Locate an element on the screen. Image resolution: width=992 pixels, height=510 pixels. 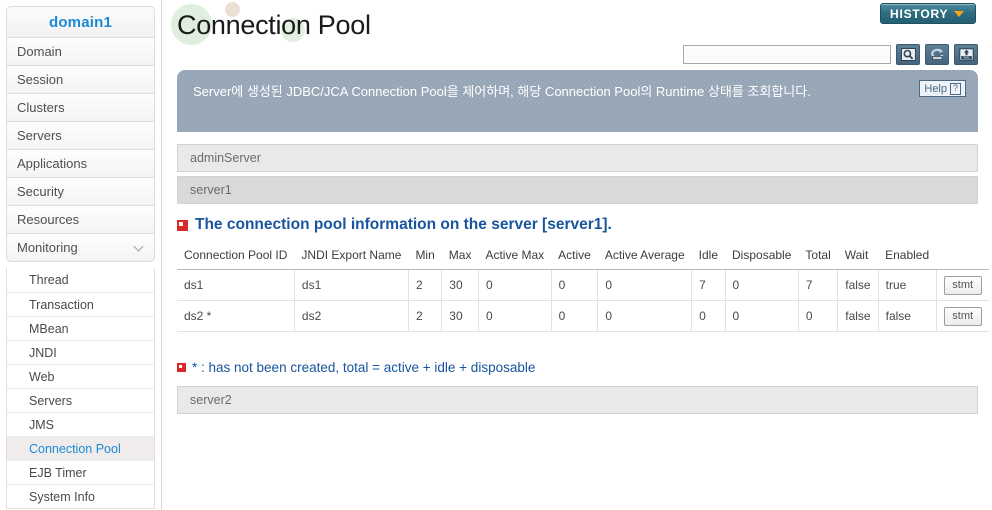
column-header-connection-pool-id: Connection Pool ID is located at coordinates (236, 256).